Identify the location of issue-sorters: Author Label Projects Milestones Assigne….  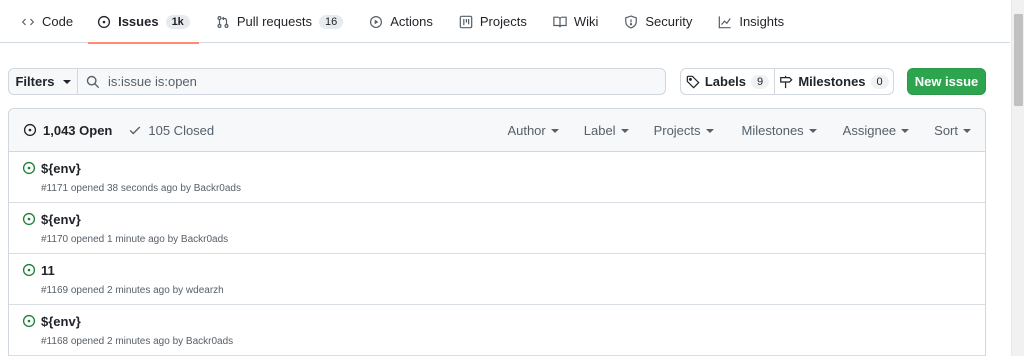
(739, 130).